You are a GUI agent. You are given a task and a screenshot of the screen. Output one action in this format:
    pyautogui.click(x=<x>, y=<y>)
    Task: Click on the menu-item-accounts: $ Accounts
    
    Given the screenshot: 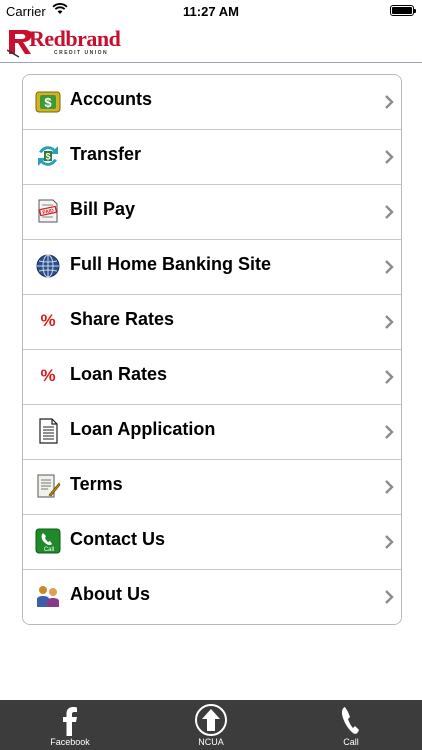 What is the action you would take?
    pyautogui.click(x=212, y=102)
    